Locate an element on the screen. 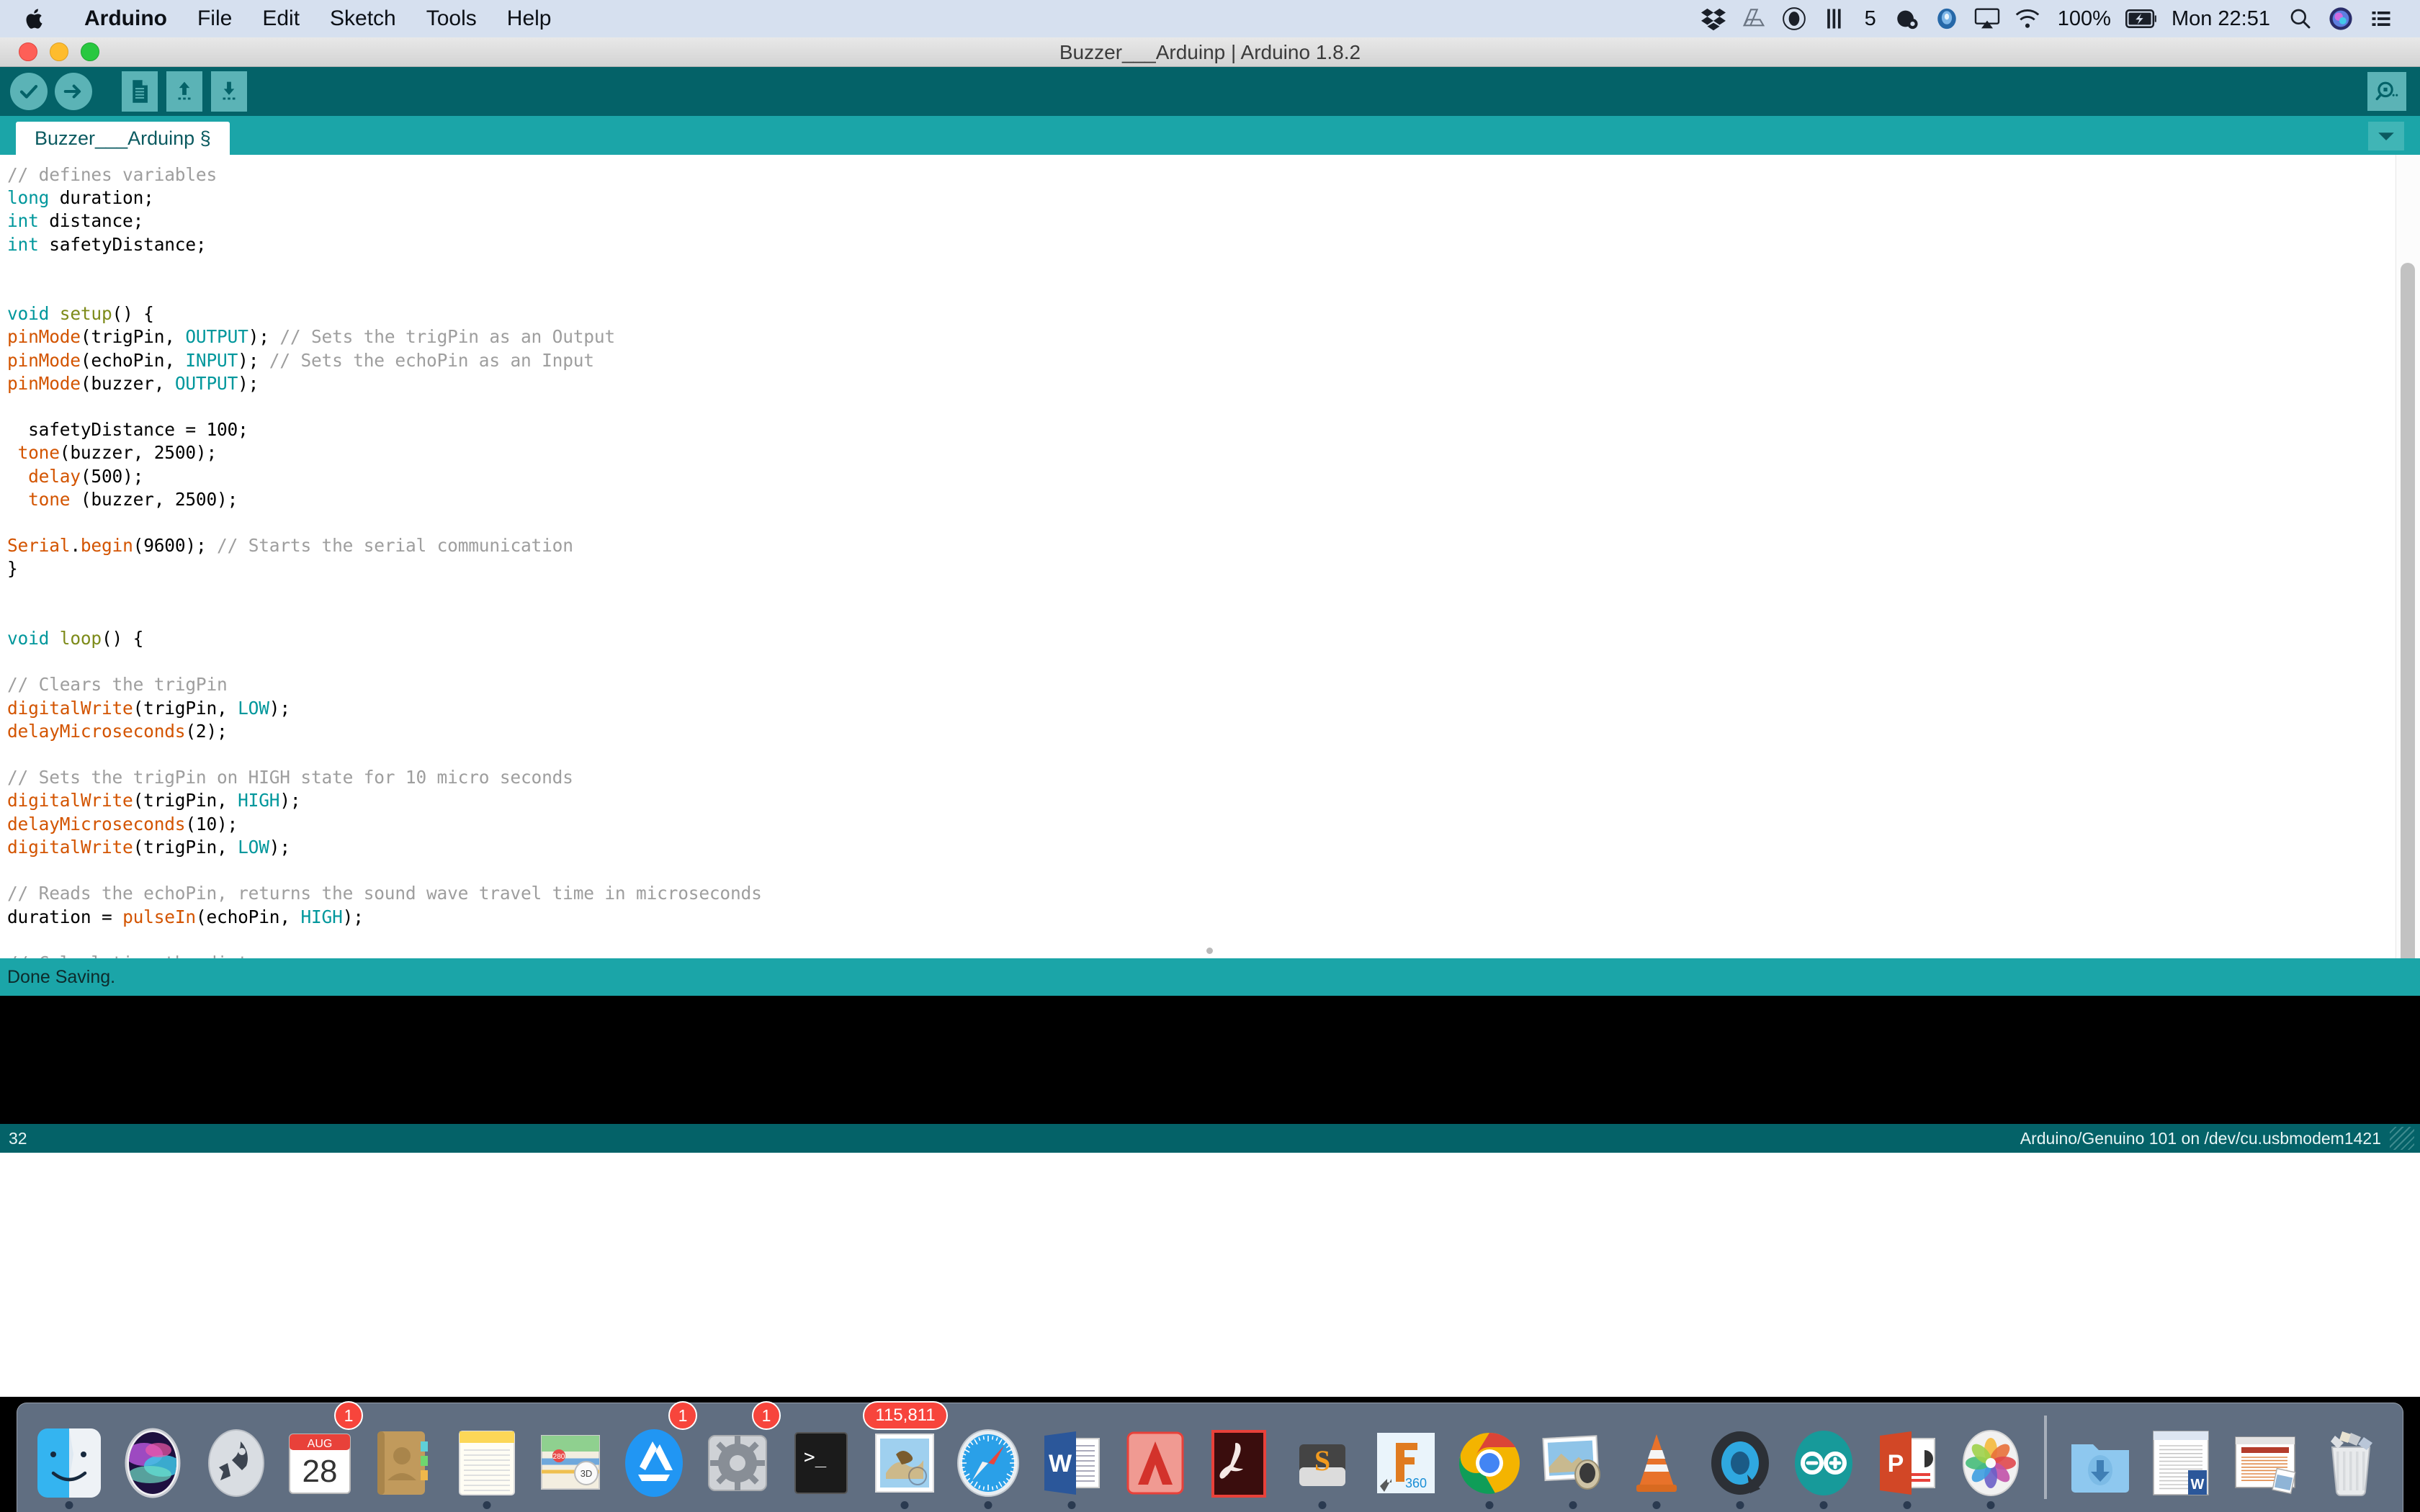 Image resolution: width=2420 pixels, height=1512 pixels. dock-item-launchpad is located at coordinates (236, 1458).